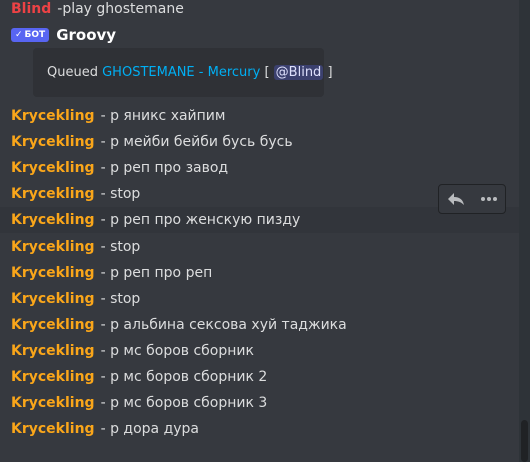  What do you see at coordinates (156, 272) in the screenshot?
I see `message-content: - р реп про реп` at bounding box center [156, 272].